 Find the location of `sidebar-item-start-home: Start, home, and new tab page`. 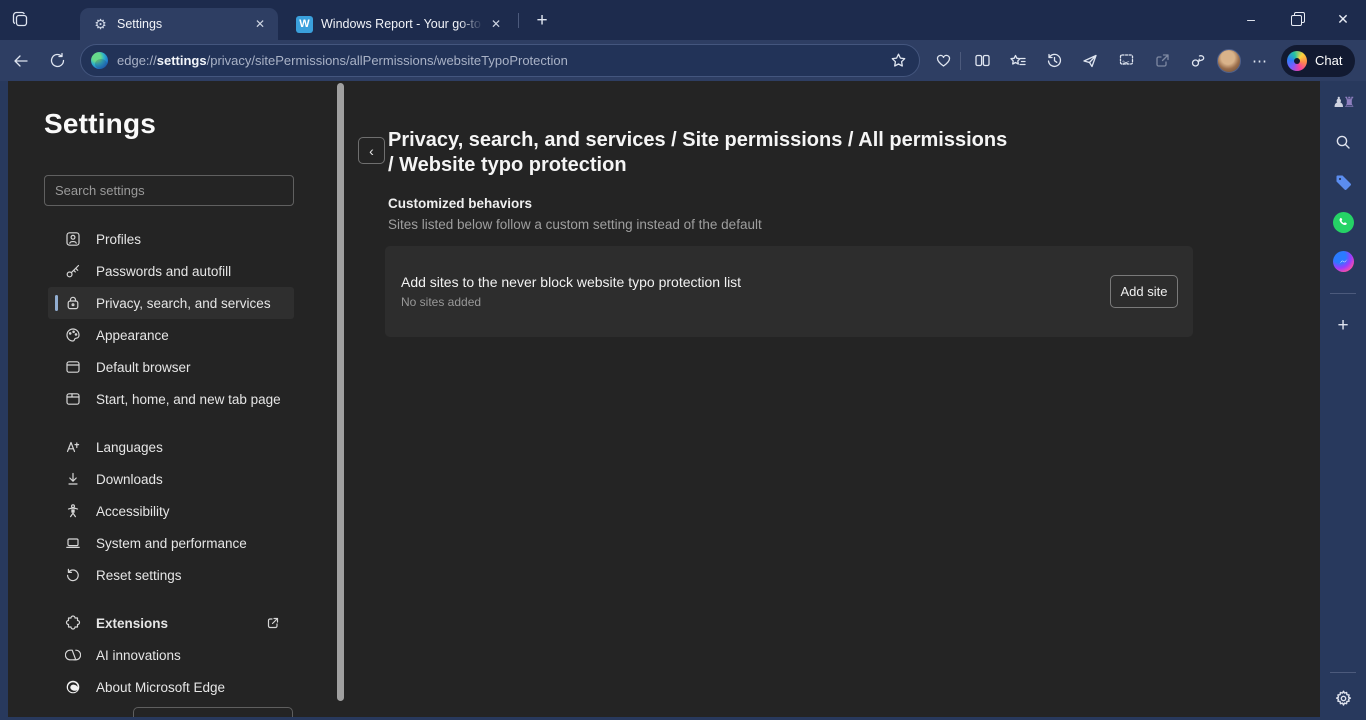

sidebar-item-start-home: Start, home, and new tab page is located at coordinates (171, 399).